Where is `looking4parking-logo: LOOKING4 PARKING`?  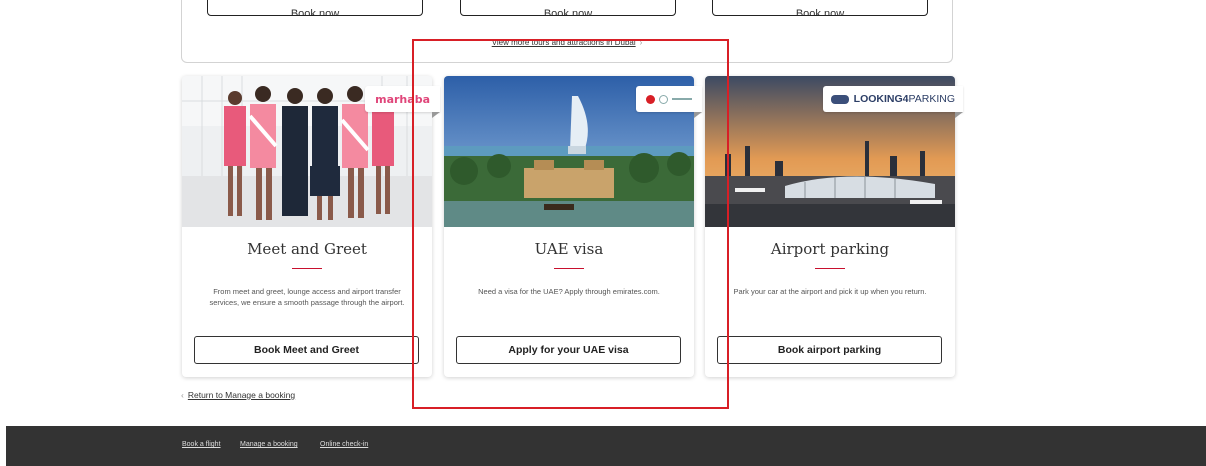
looking4parking-logo: LOOKING4 PARKING is located at coordinates (893, 102).